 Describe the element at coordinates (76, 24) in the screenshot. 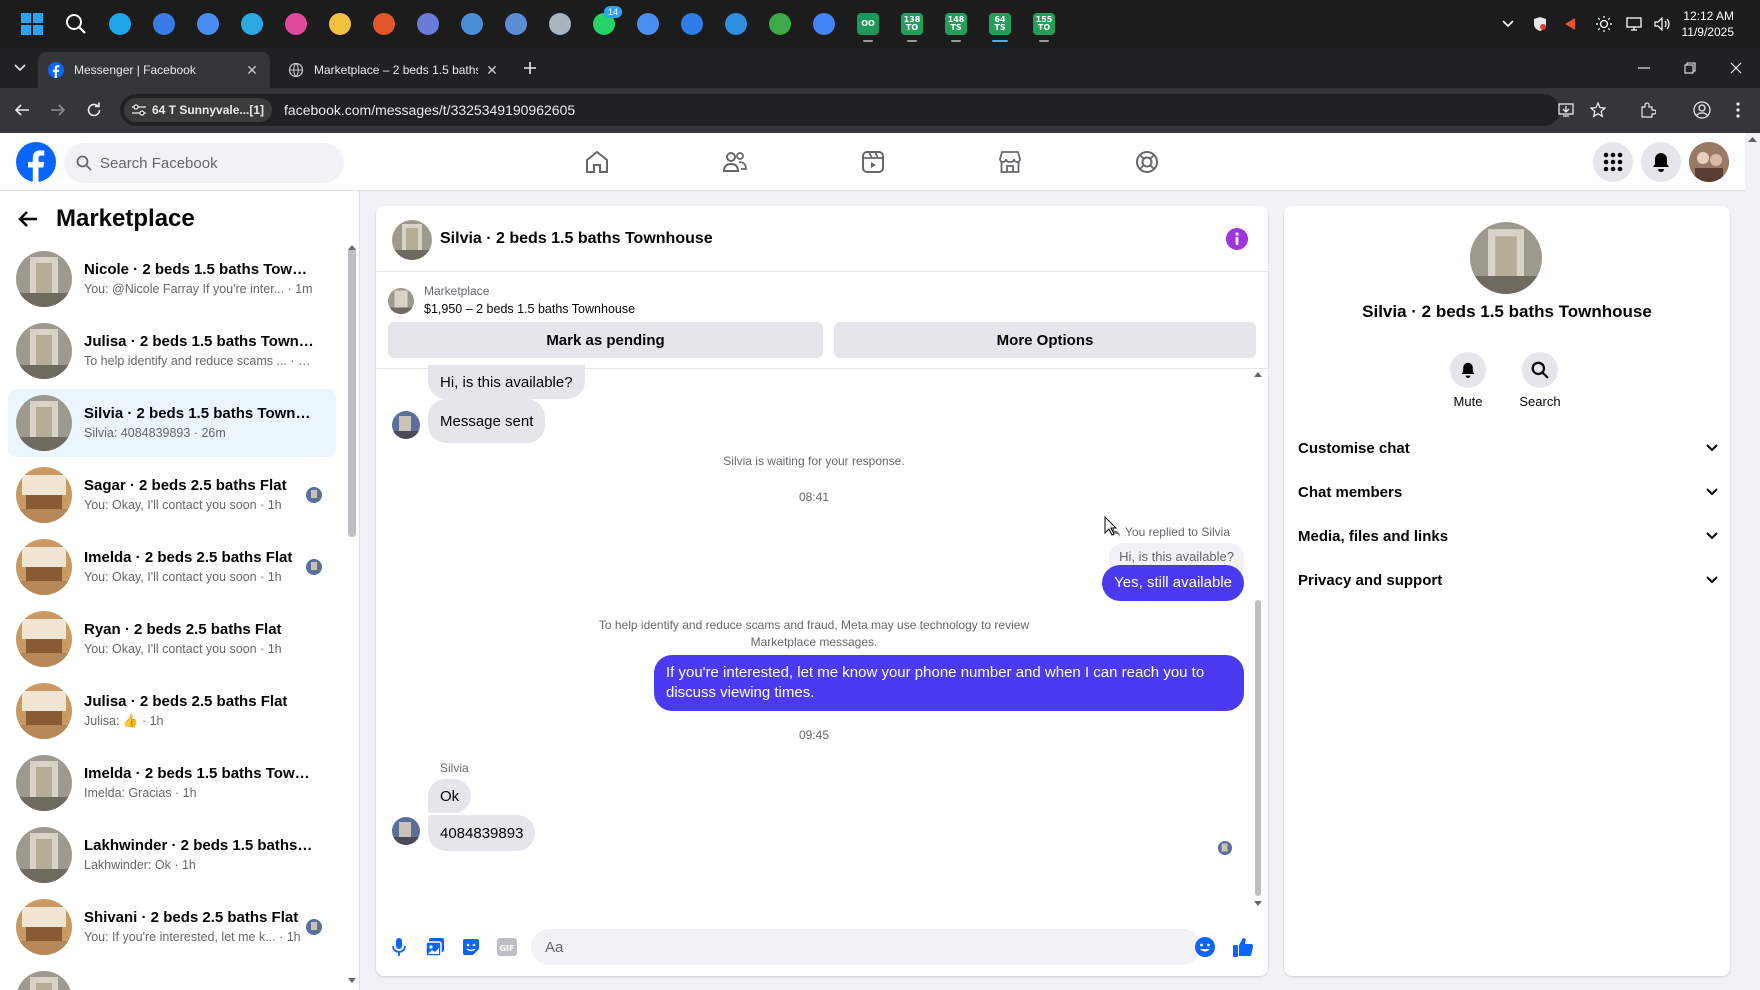

I see `search-icon` at that location.